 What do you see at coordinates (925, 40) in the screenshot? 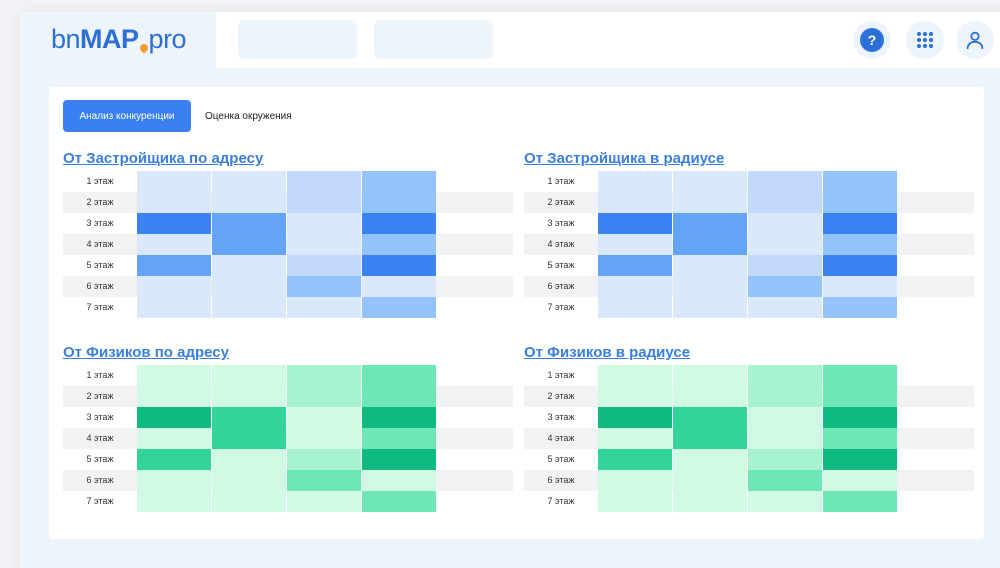
I see `apps-button` at bounding box center [925, 40].